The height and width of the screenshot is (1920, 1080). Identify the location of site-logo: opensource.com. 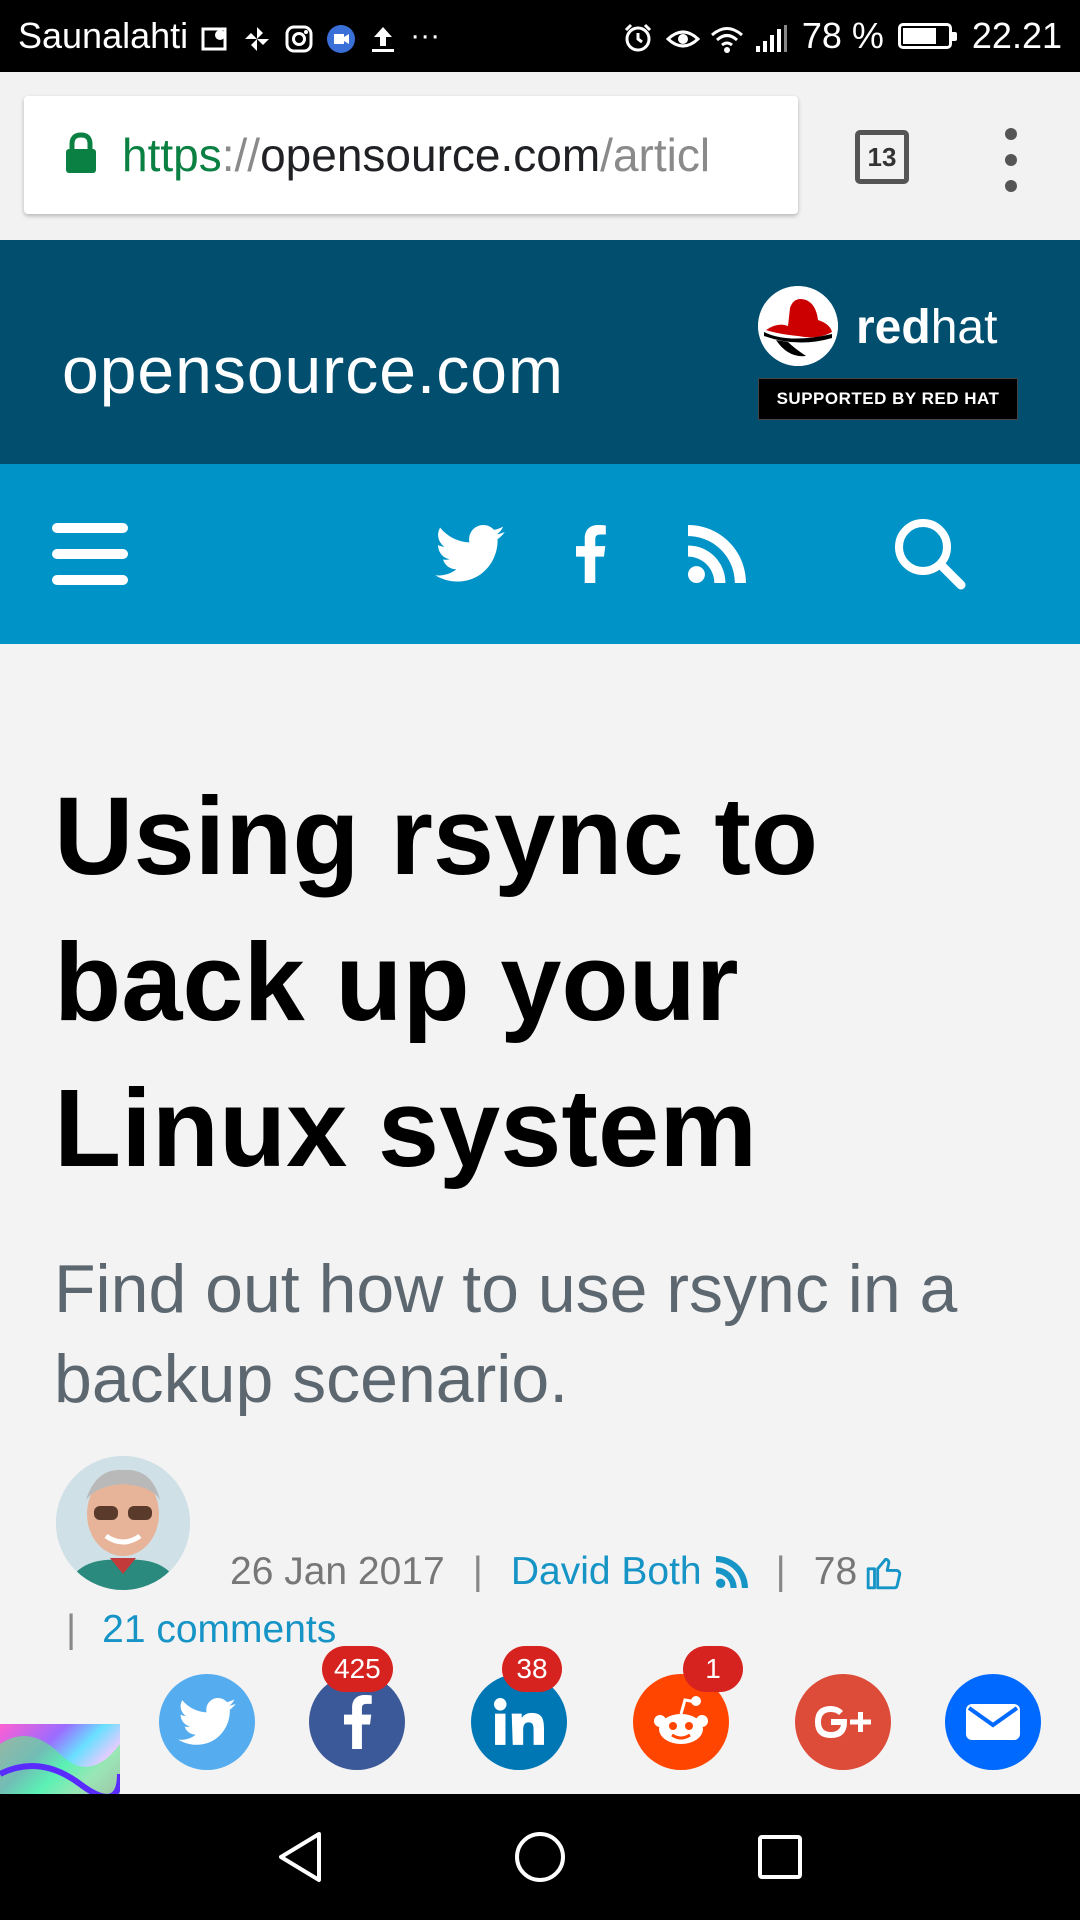
(313, 370).